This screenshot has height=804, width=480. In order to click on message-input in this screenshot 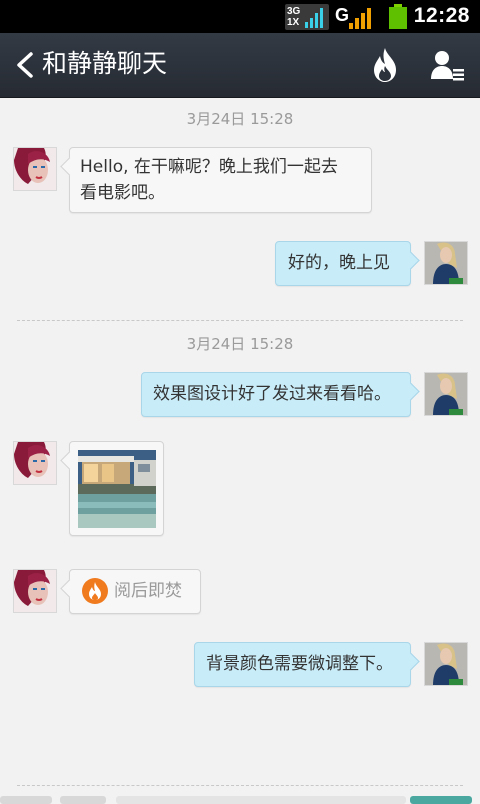, I will do `click(261, 800)`.